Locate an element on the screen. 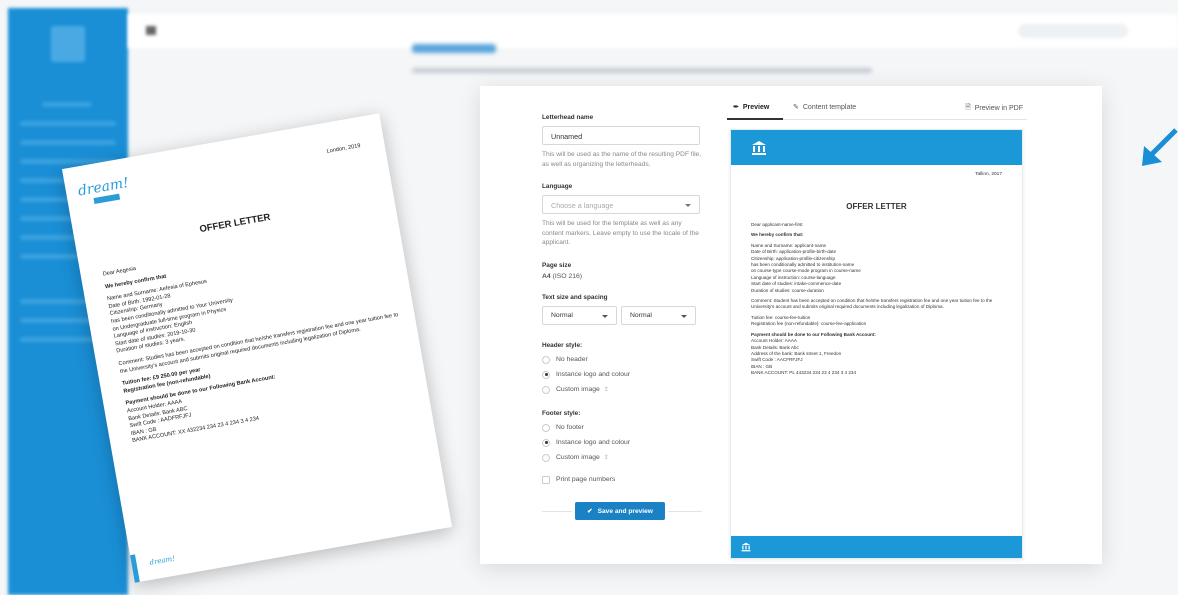 The height and width of the screenshot is (595, 1178). sidebar-logo is located at coordinates (68, 44).